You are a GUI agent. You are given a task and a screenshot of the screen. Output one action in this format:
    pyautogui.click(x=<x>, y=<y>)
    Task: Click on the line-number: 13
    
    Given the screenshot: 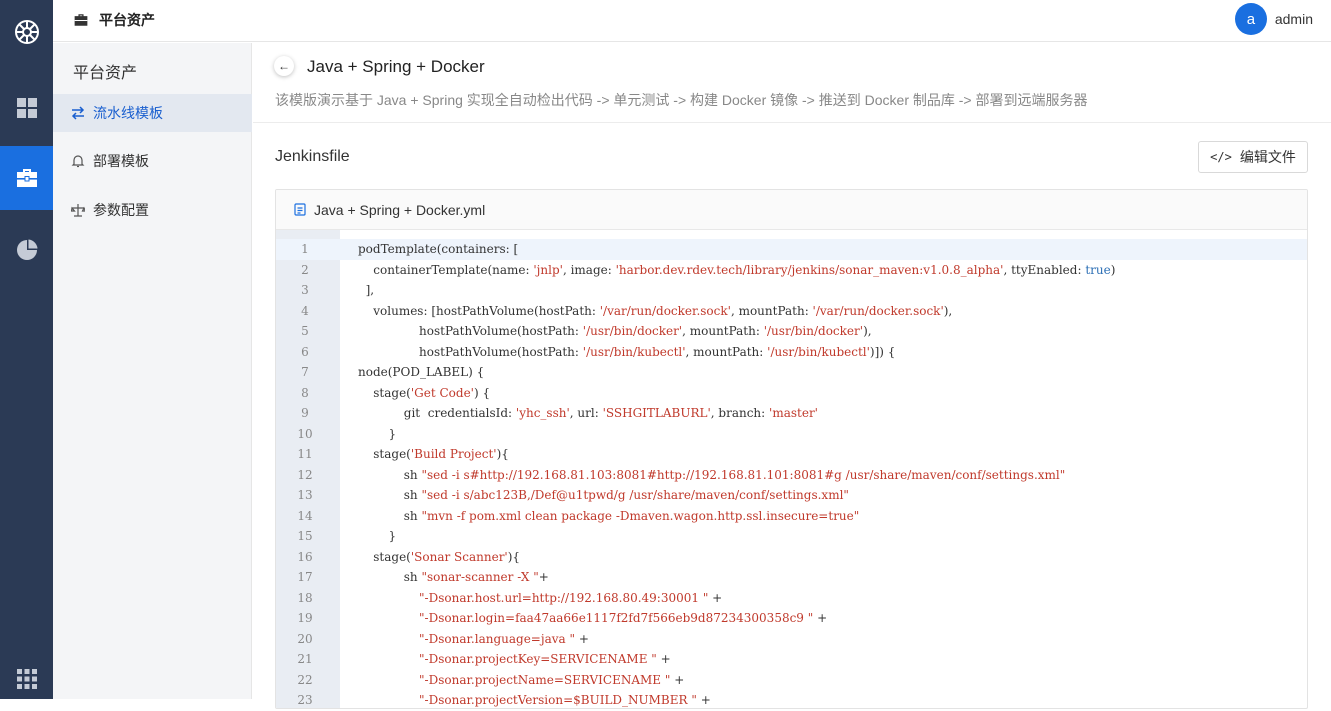 What is the action you would take?
    pyautogui.click(x=305, y=495)
    